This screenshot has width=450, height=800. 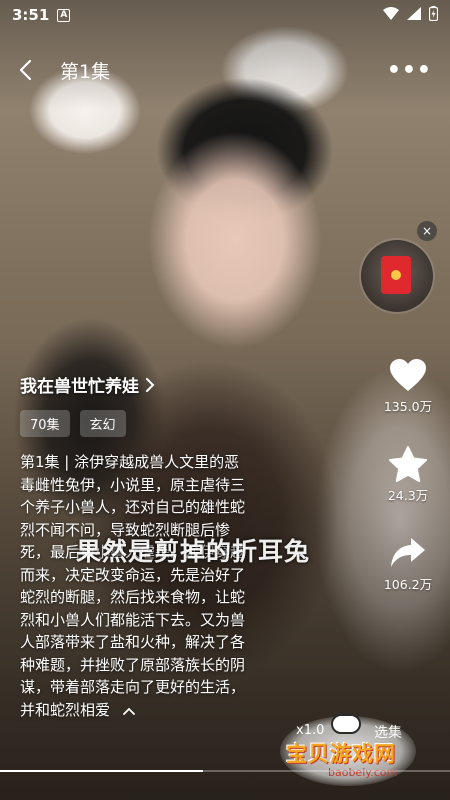 I want to click on favorite-button: 24.3万, so click(x=408, y=474).